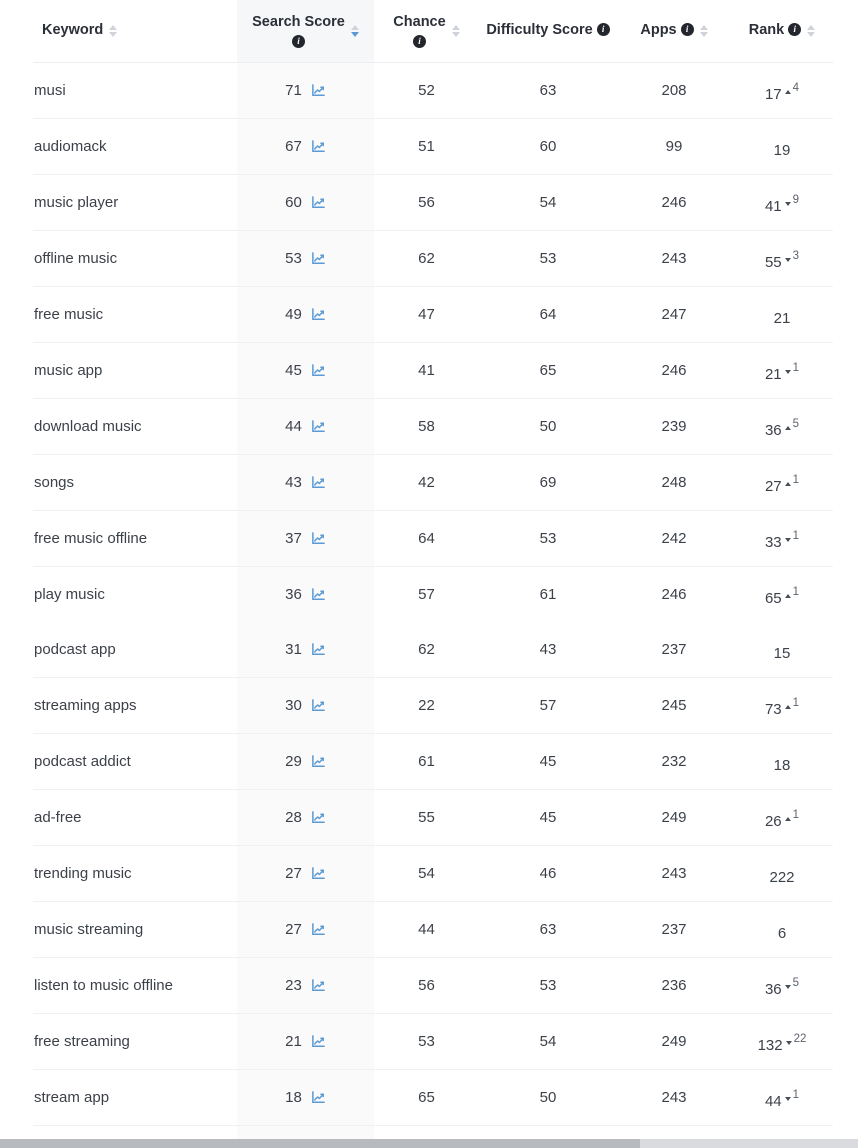 The height and width of the screenshot is (1148, 858). Describe the element at coordinates (135, 90) in the screenshot. I see `cell-keyword: musi` at that location.